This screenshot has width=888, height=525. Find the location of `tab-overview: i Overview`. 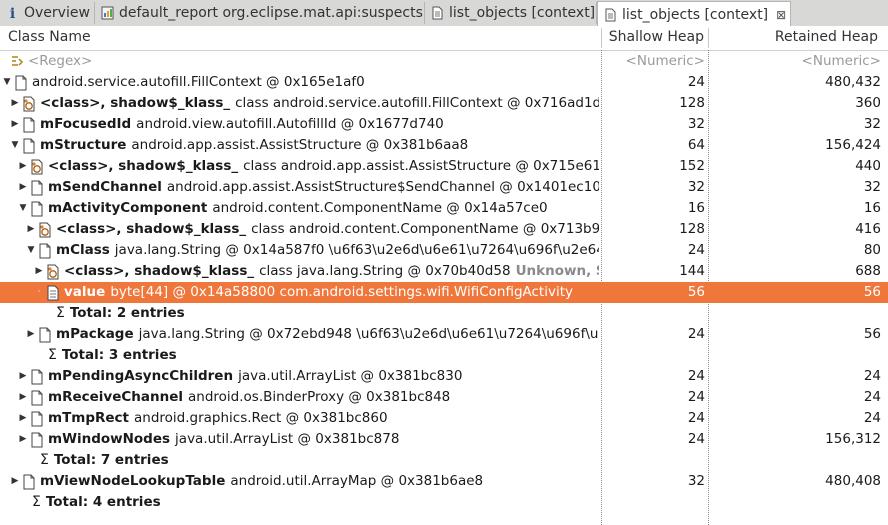

tab-overview: i Overview is located at coordinates (47, 13).